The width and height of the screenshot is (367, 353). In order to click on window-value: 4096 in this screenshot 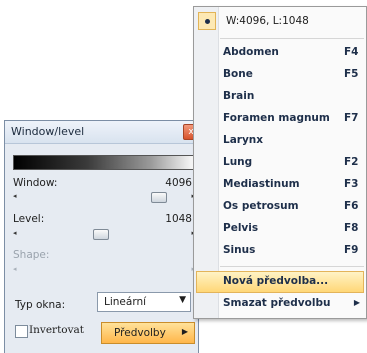, I will do `click(178, 183)`.